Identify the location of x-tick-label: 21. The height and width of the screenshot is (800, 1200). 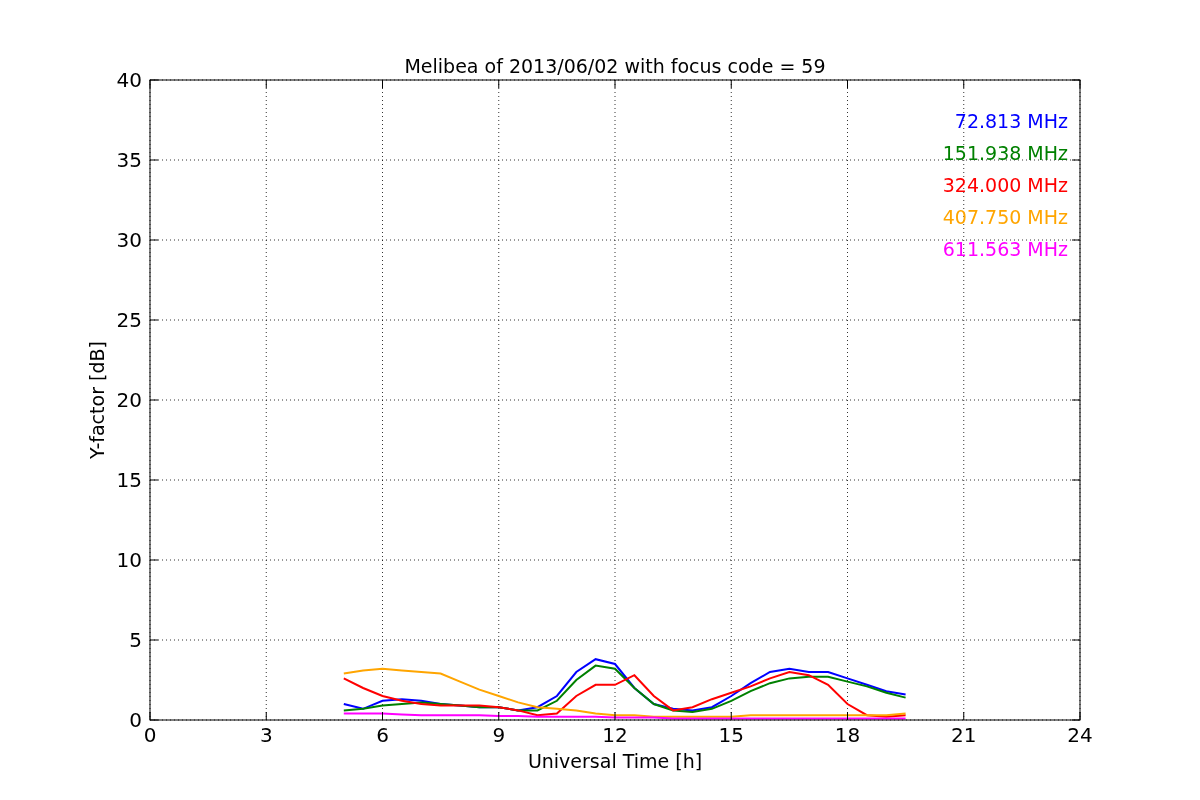
(964, 735).